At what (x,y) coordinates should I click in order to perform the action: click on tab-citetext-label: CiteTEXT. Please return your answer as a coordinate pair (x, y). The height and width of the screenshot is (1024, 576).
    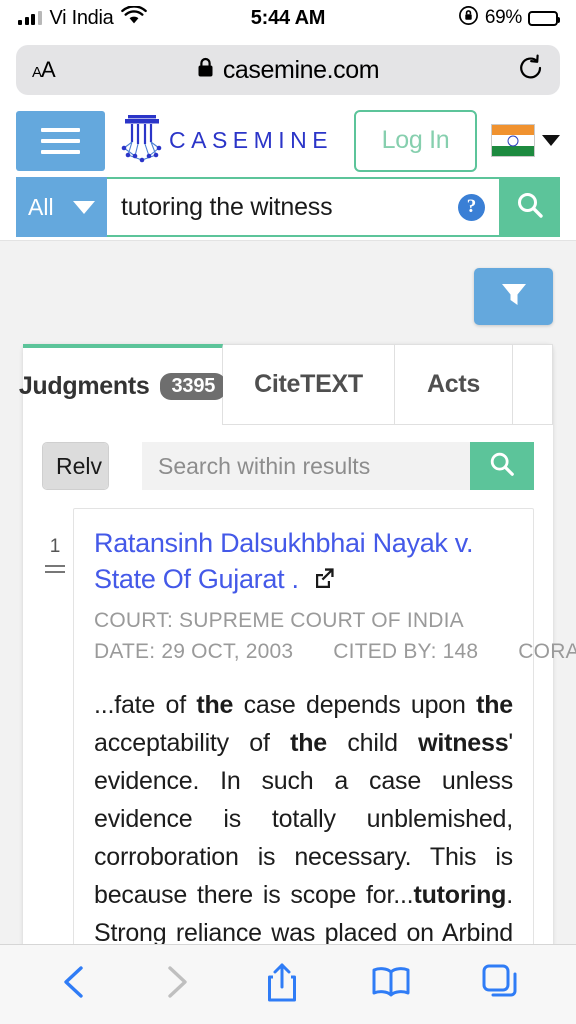
    Looking at the image, I should click on (308, 384).